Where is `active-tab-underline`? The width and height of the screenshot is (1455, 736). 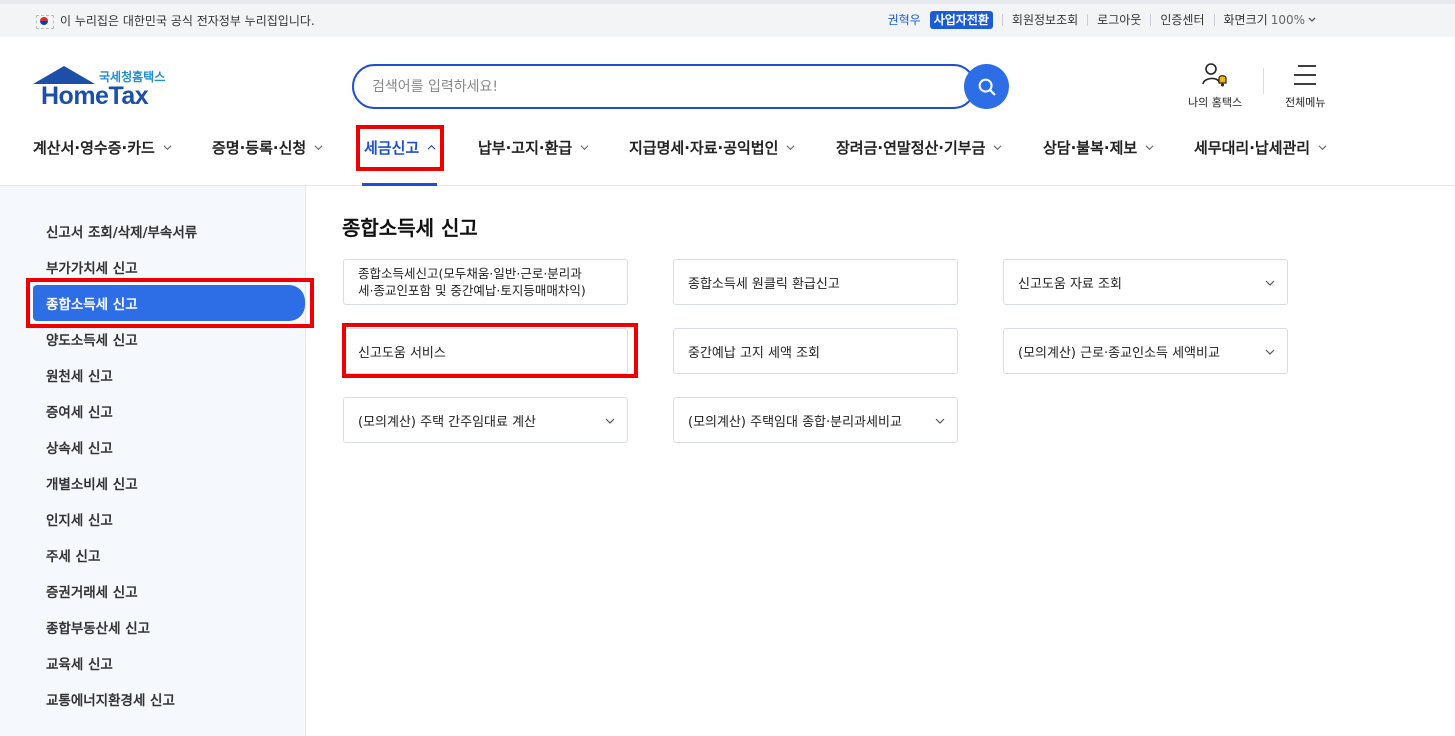
active-tab-underline is located at coordinates (399, 184).